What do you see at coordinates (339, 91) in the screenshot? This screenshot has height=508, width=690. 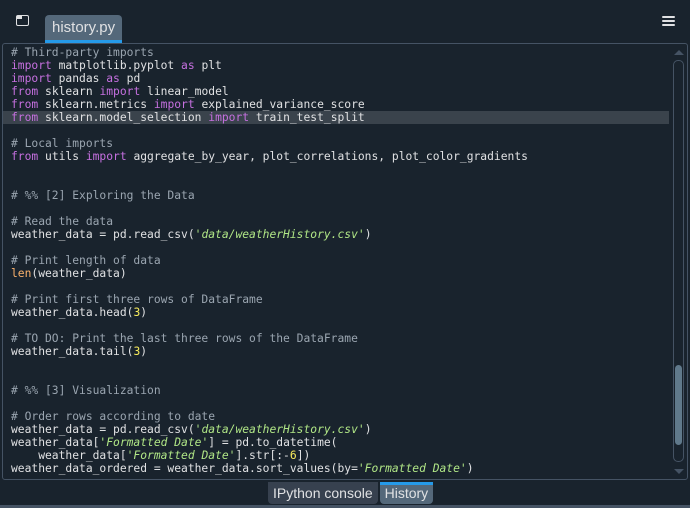 I see `code-line: from sklearn import linear_model` at bounding box center [339, 91].